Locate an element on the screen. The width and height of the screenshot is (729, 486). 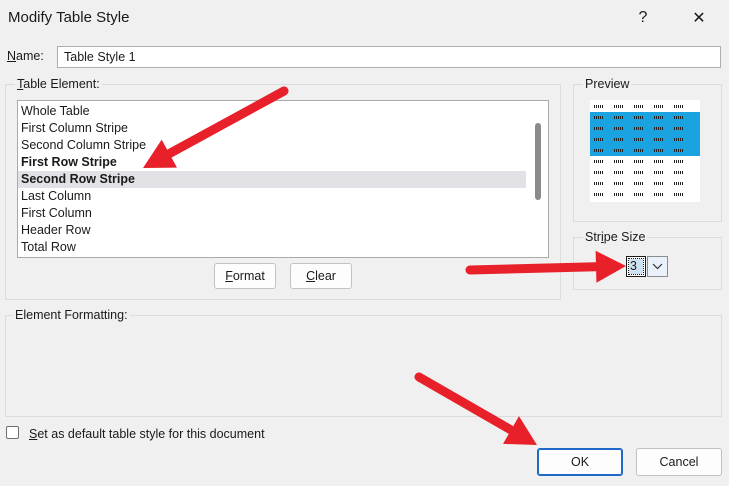
format-button-mnemonic: F is located at coordinates (229, 276).